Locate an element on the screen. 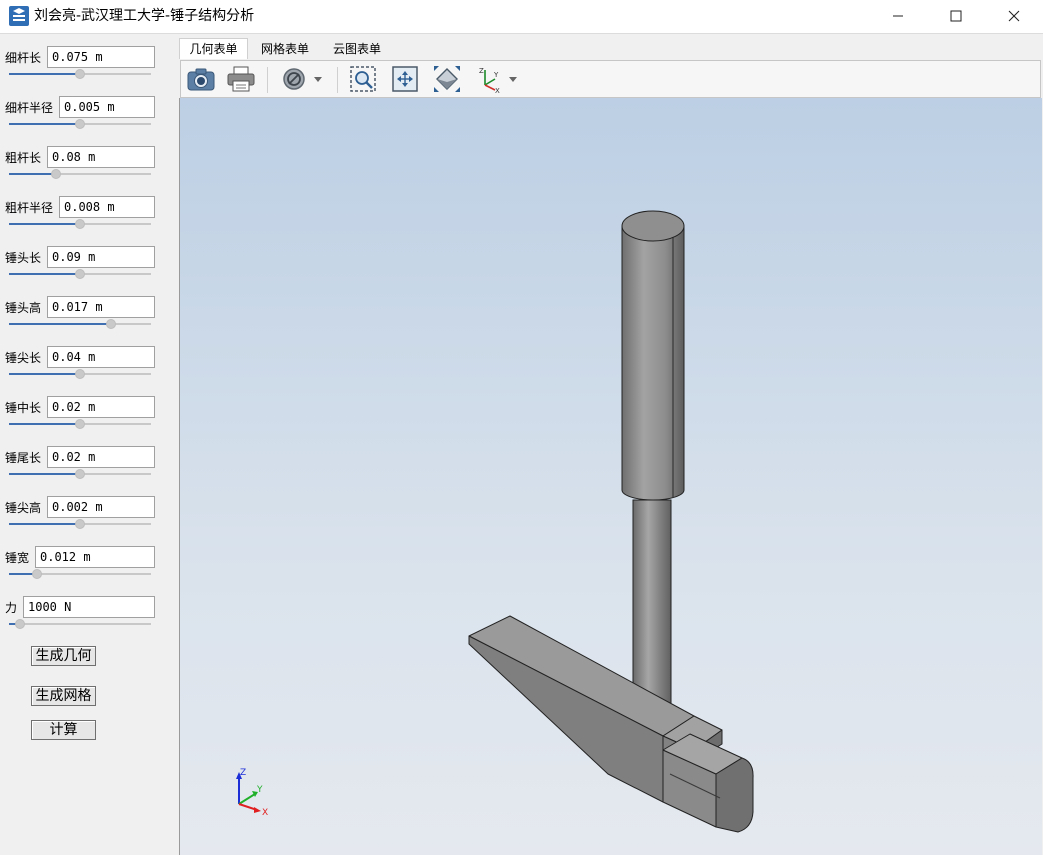 This screenshot has height=855, width=1043. print-icon is located at coordinates (241, 79).